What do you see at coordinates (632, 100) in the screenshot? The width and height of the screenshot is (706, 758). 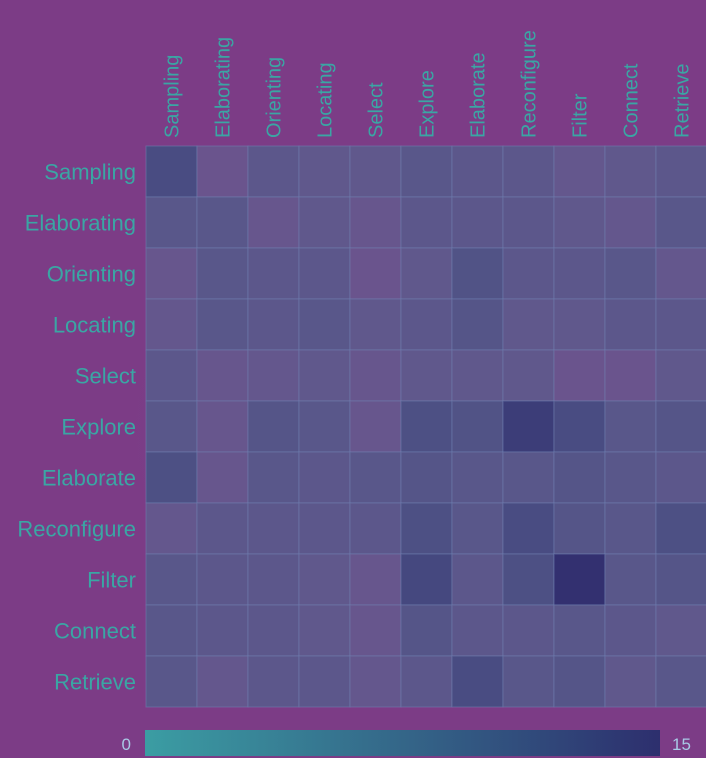 I see `column-label: Connect` at bounding box center [632, 100].